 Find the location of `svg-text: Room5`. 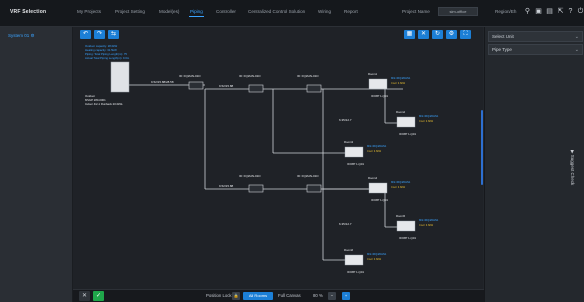

svg-text: Room5 is located at coordinates (400, 216).